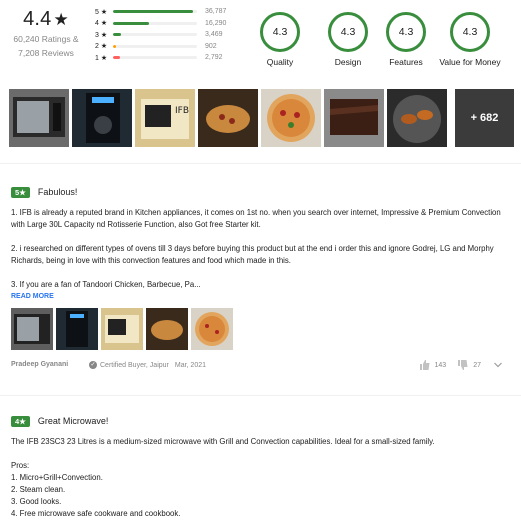 This screenshot has height=531, width=521. I want to click on rating-bar-row: 5 ★ 36,787, so click(165, 12).